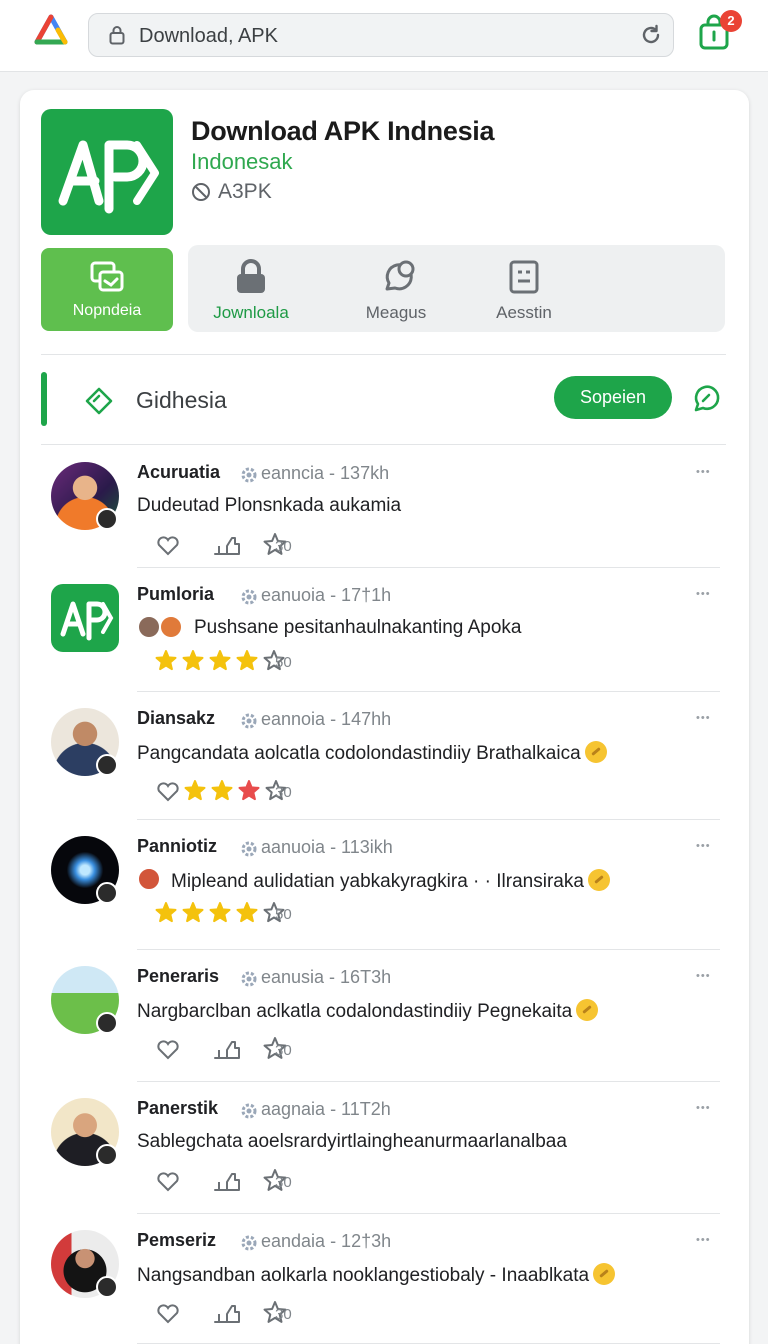  I want to click on app-icon, so click(107, 172).